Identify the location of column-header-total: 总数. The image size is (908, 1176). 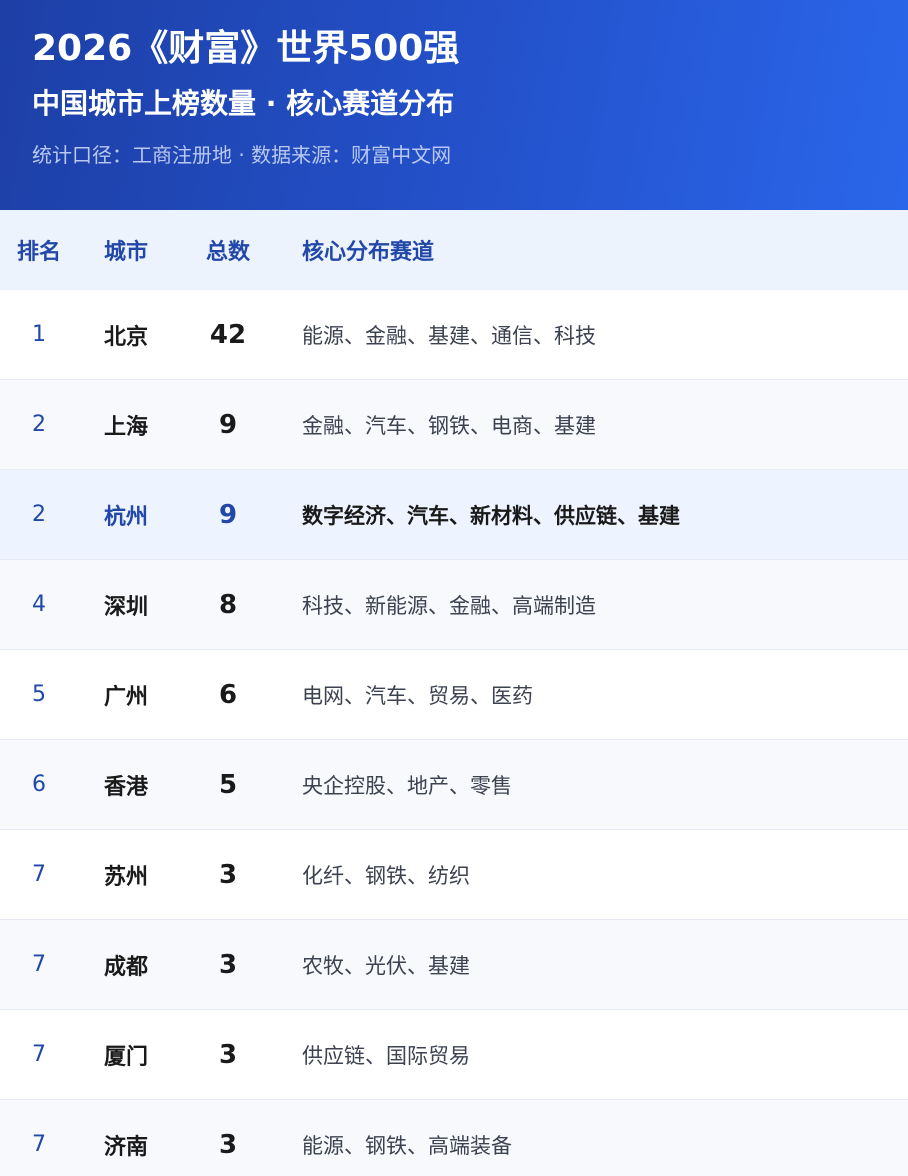
(227, 252).